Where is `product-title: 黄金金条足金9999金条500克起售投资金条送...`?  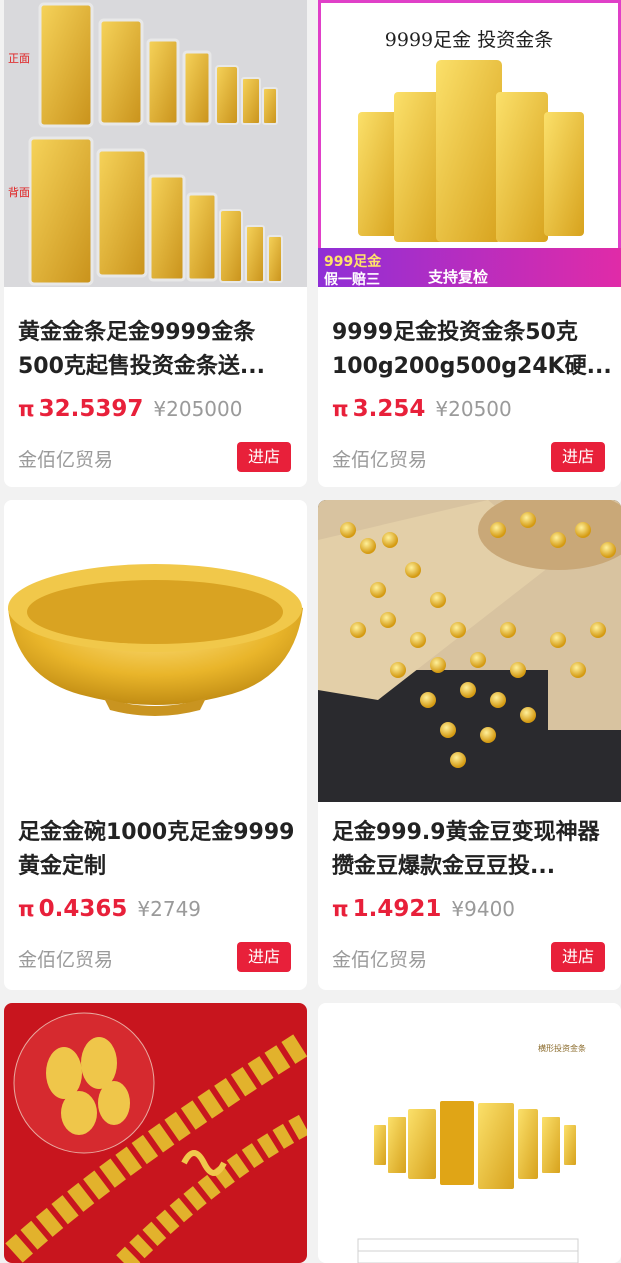 product-title: 黄金金条足金9999金条500克起售投资金条送... is located at coordinates (158, 350).